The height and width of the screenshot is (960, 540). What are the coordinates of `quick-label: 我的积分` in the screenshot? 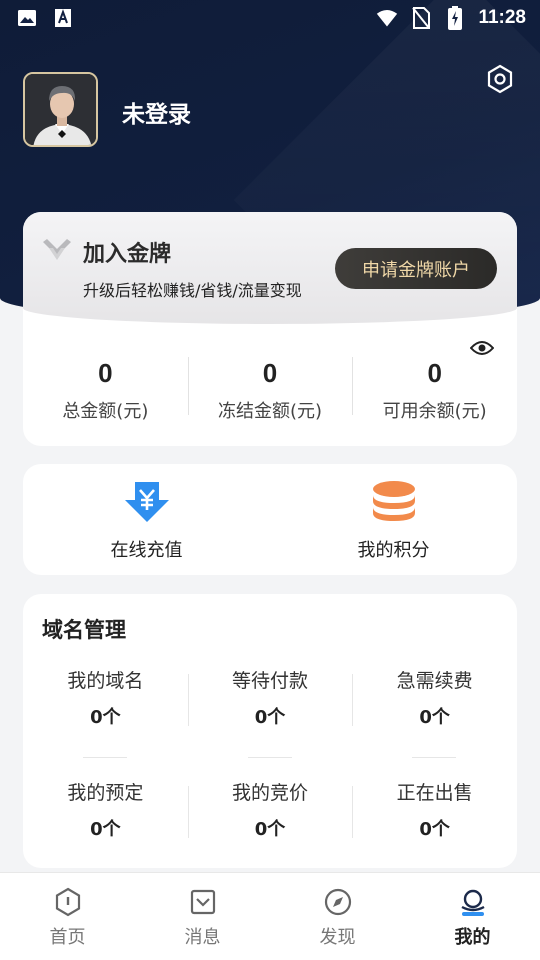 It's located at (393, 550).